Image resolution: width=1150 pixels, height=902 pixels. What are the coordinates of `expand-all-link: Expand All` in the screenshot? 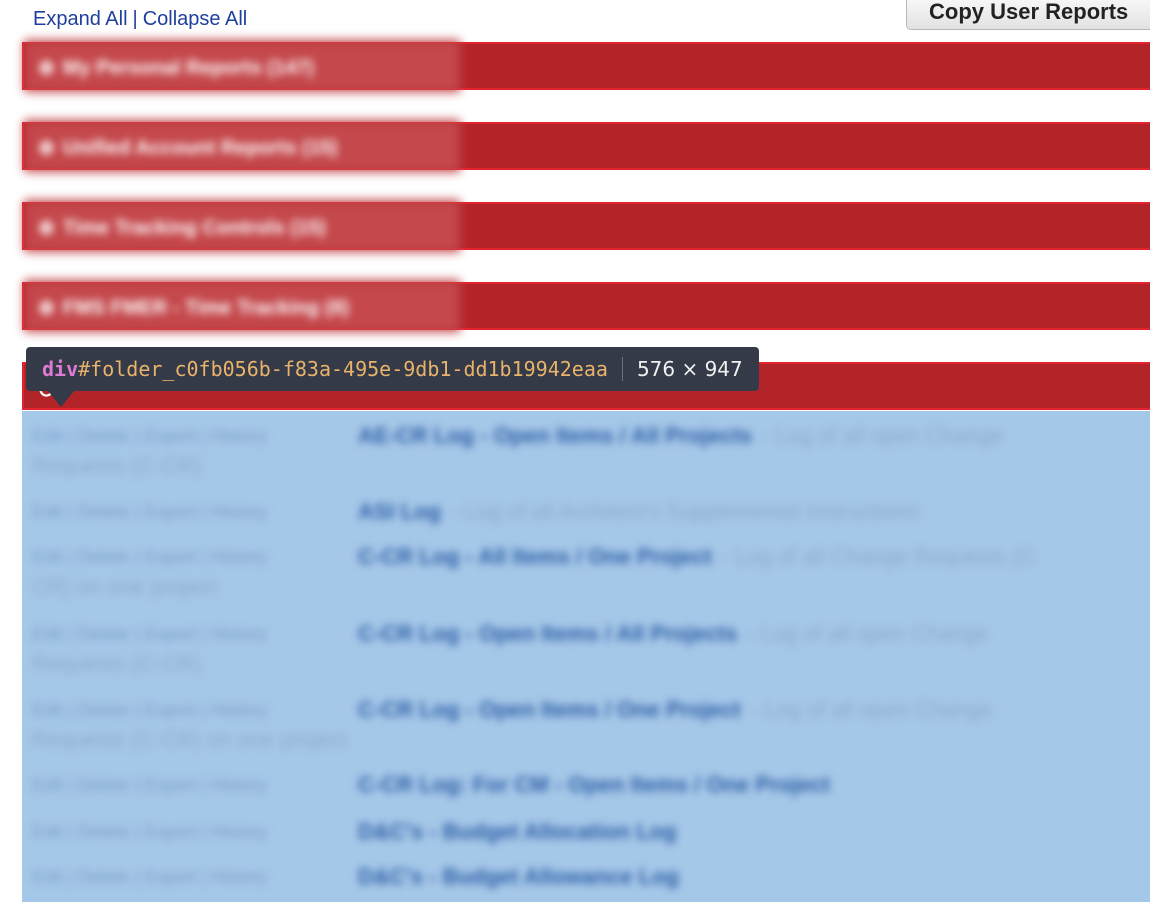 It's located at (80, 19).